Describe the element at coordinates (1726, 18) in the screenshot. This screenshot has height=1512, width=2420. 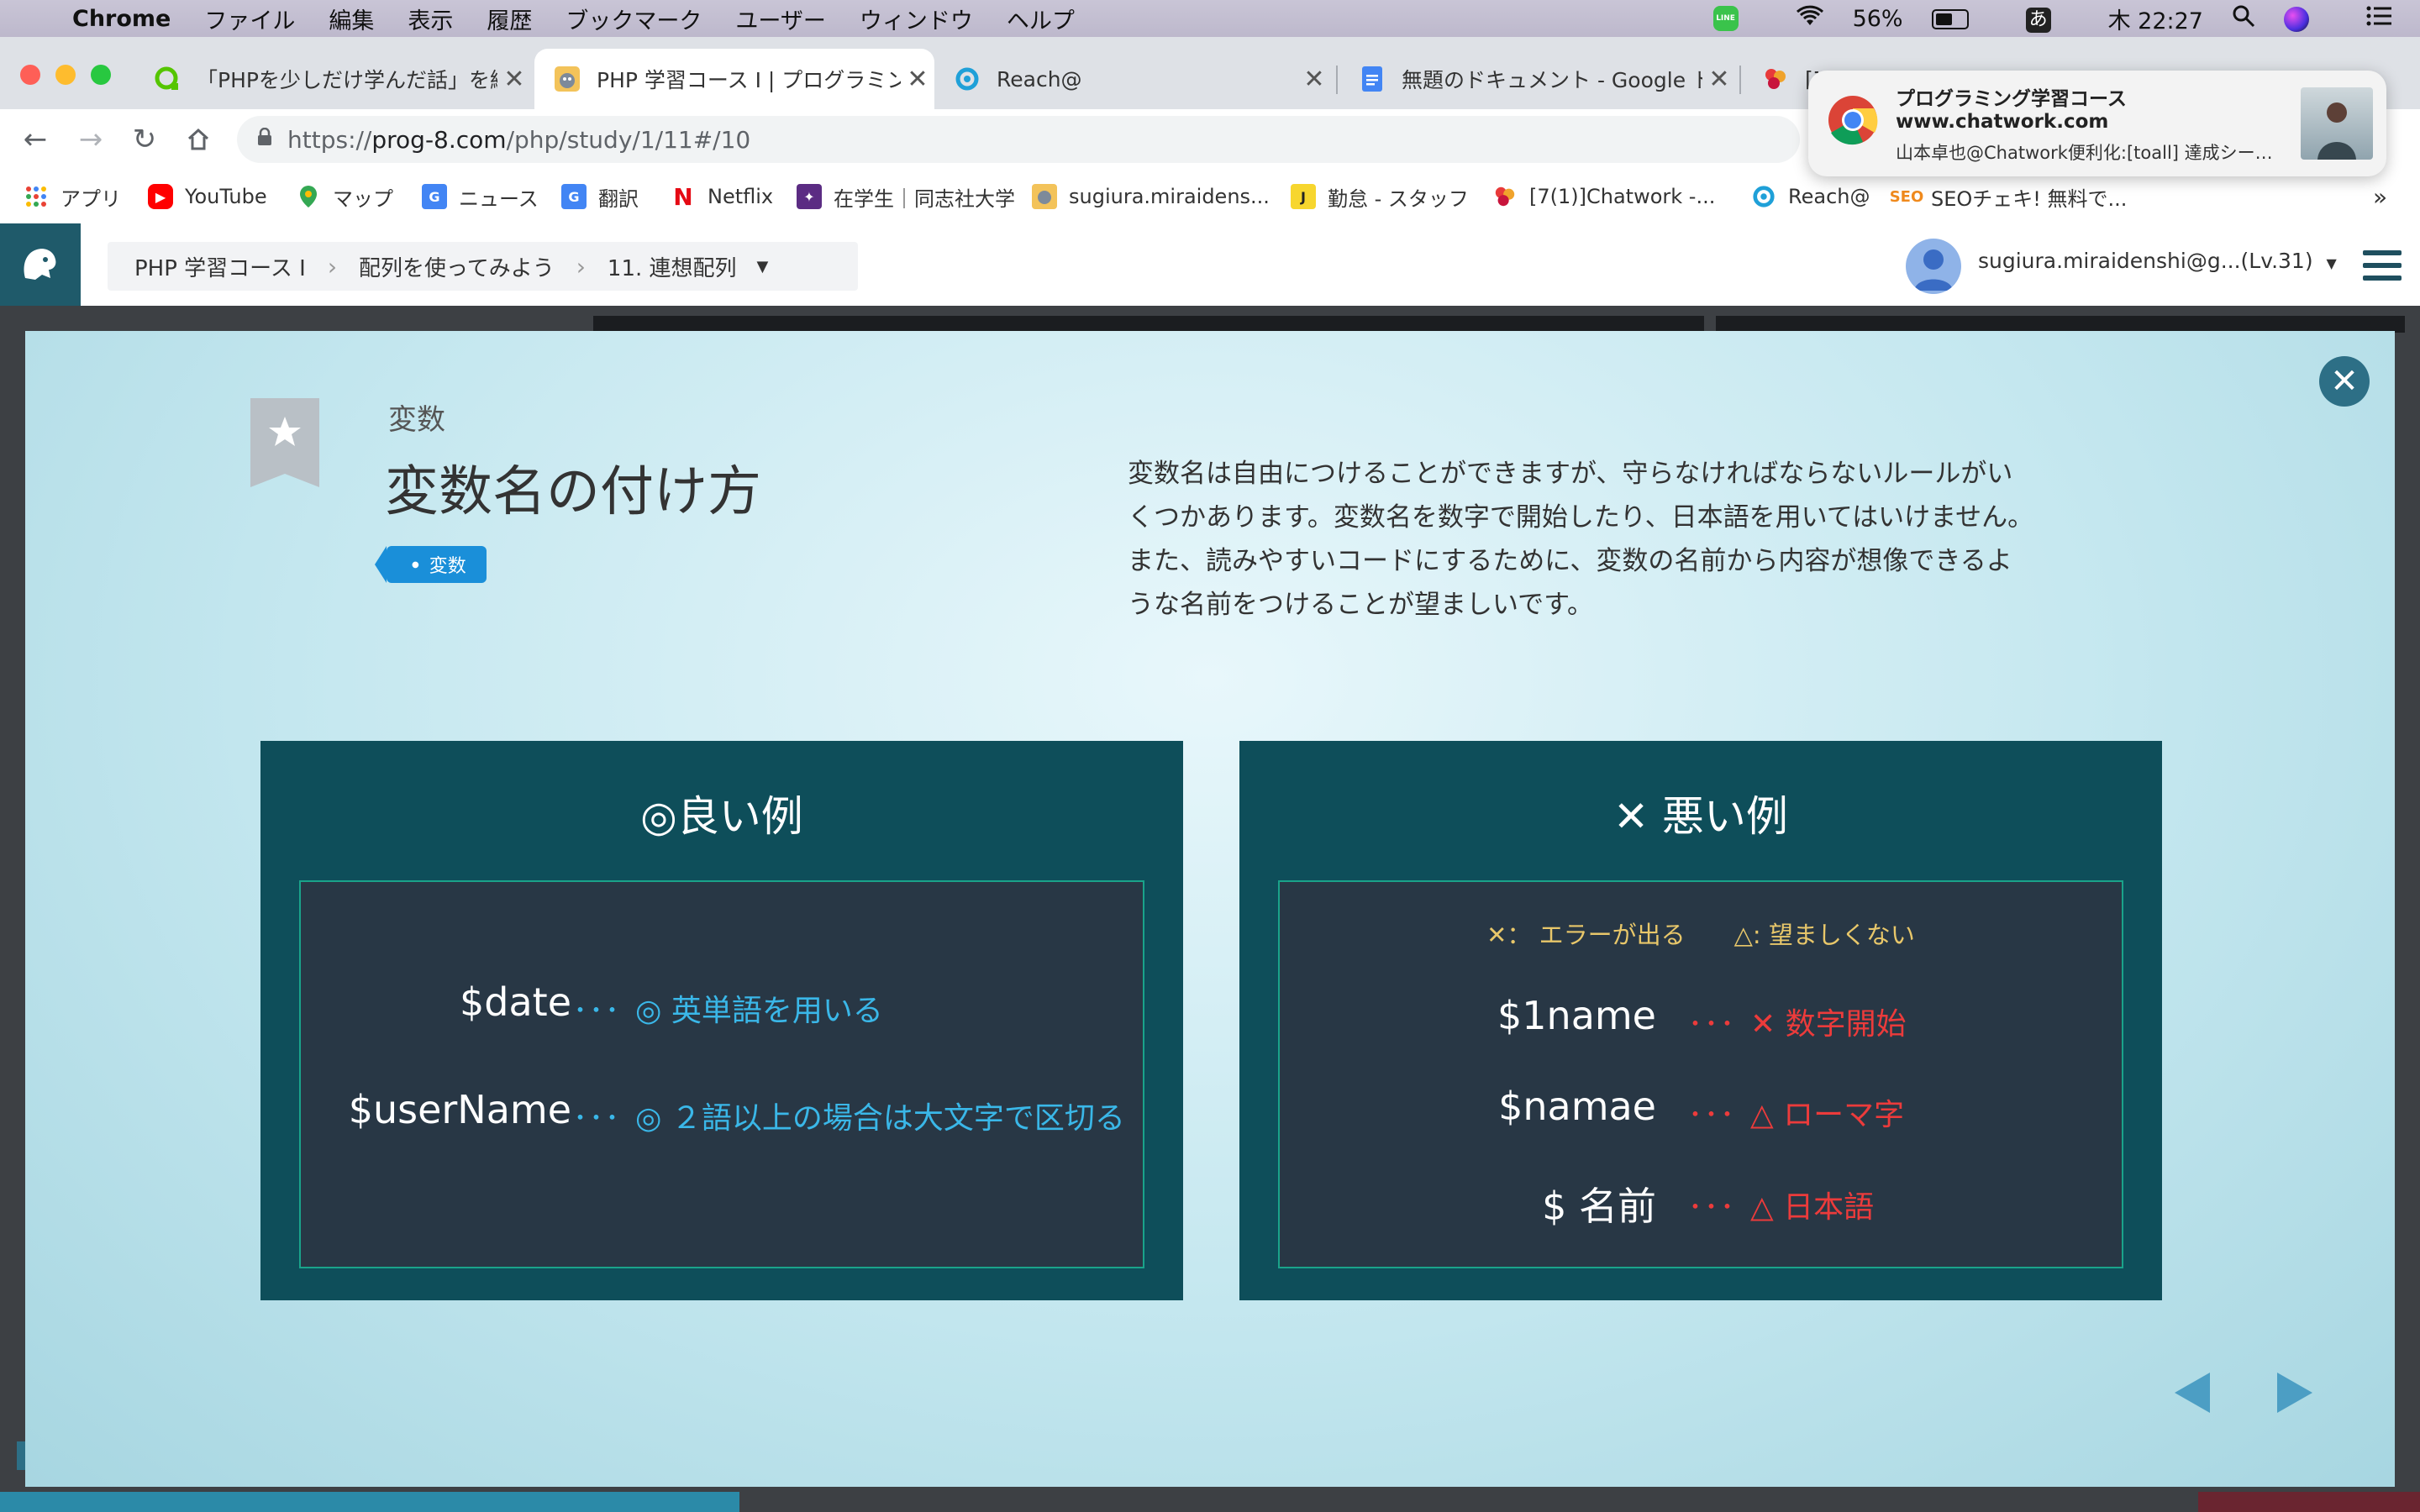
I see `line-icon-label: LINE` at that location.